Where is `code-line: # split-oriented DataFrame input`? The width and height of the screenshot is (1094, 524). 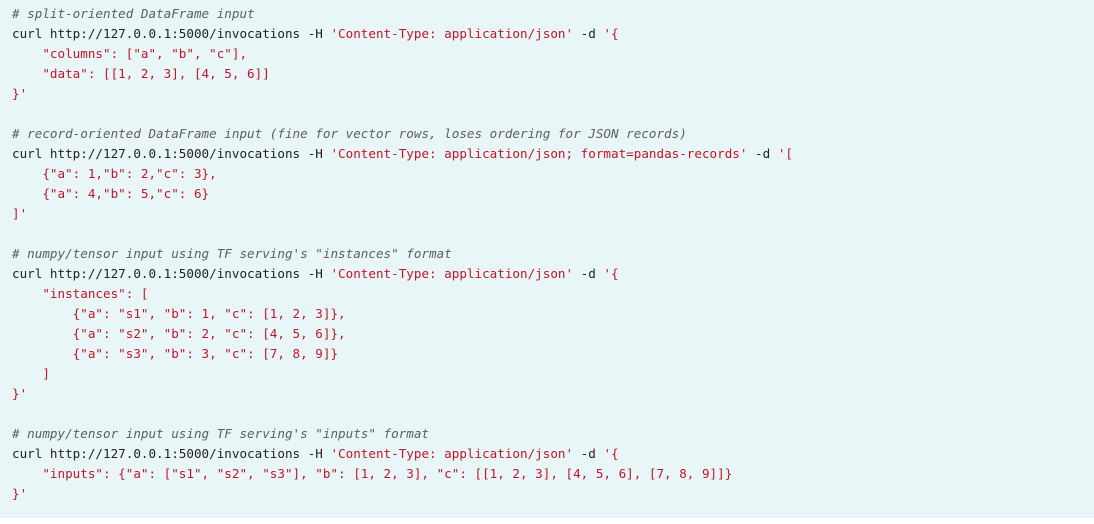 code-line: # split-oriented DataFrame input is located at coordinates (553, 14).